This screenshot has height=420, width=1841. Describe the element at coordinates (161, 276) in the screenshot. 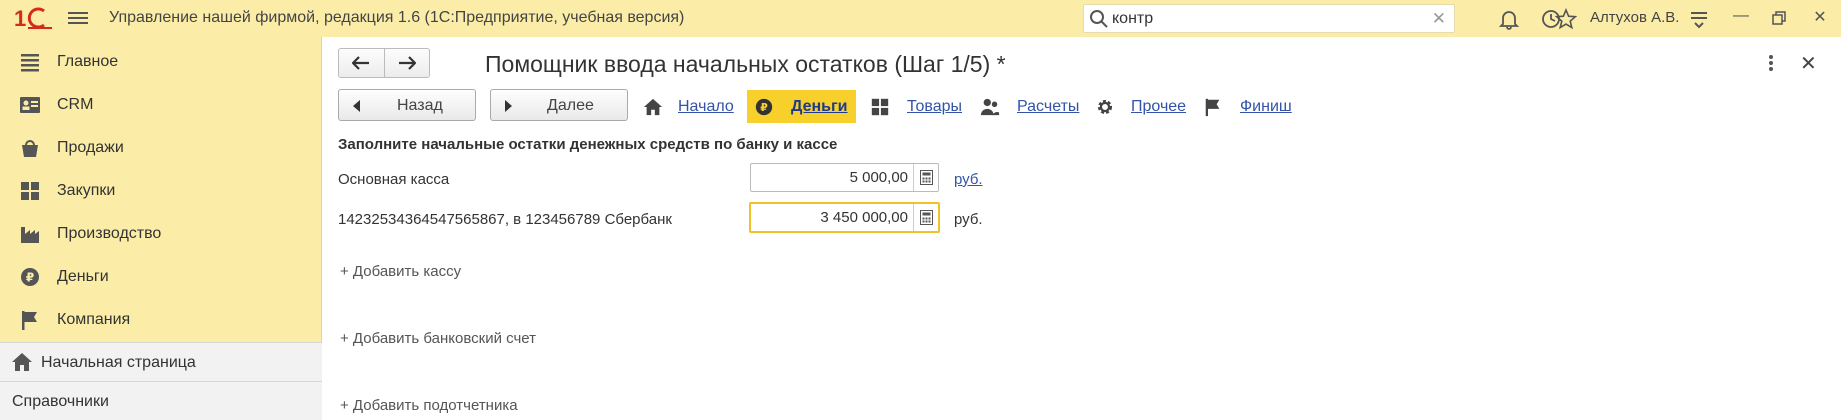

I see `sidebar-item-money: ₽ Деньги` at that location.